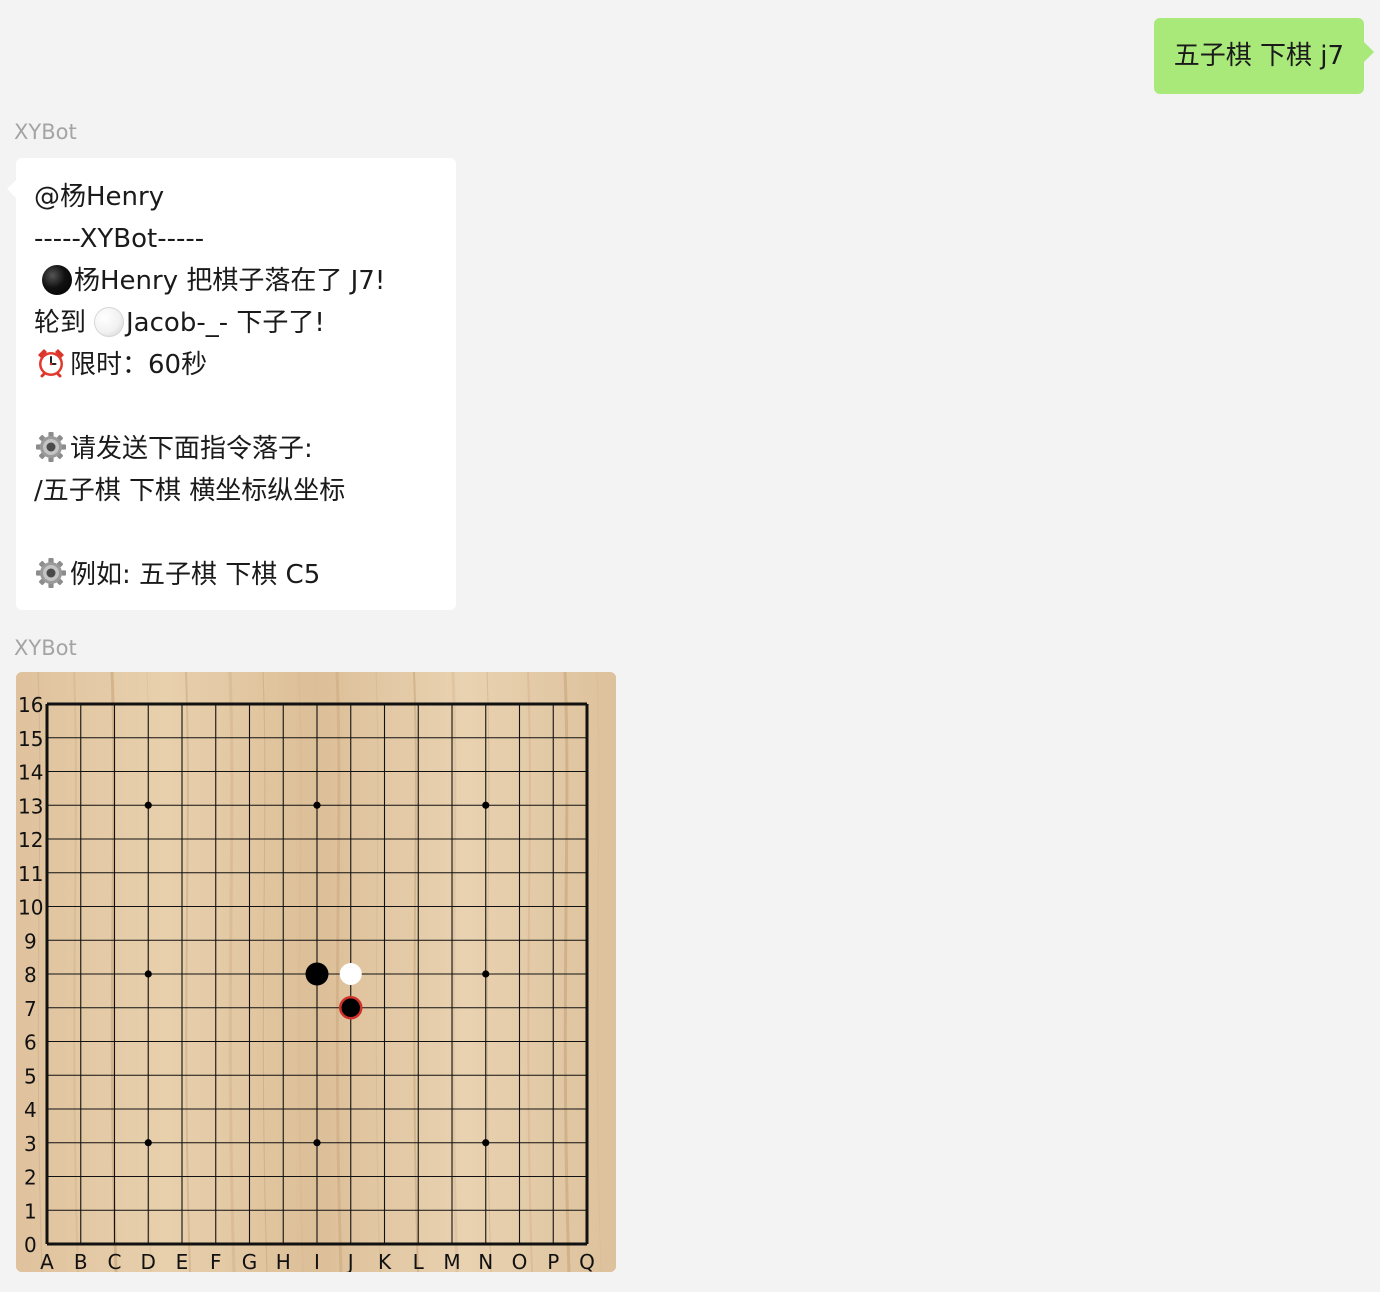 Image resolution: width=1380 pixels, height=1292 pixels. Describe the element at coordinates (30, 1043) in the screenshot. I see `row-label: 6` at that location.